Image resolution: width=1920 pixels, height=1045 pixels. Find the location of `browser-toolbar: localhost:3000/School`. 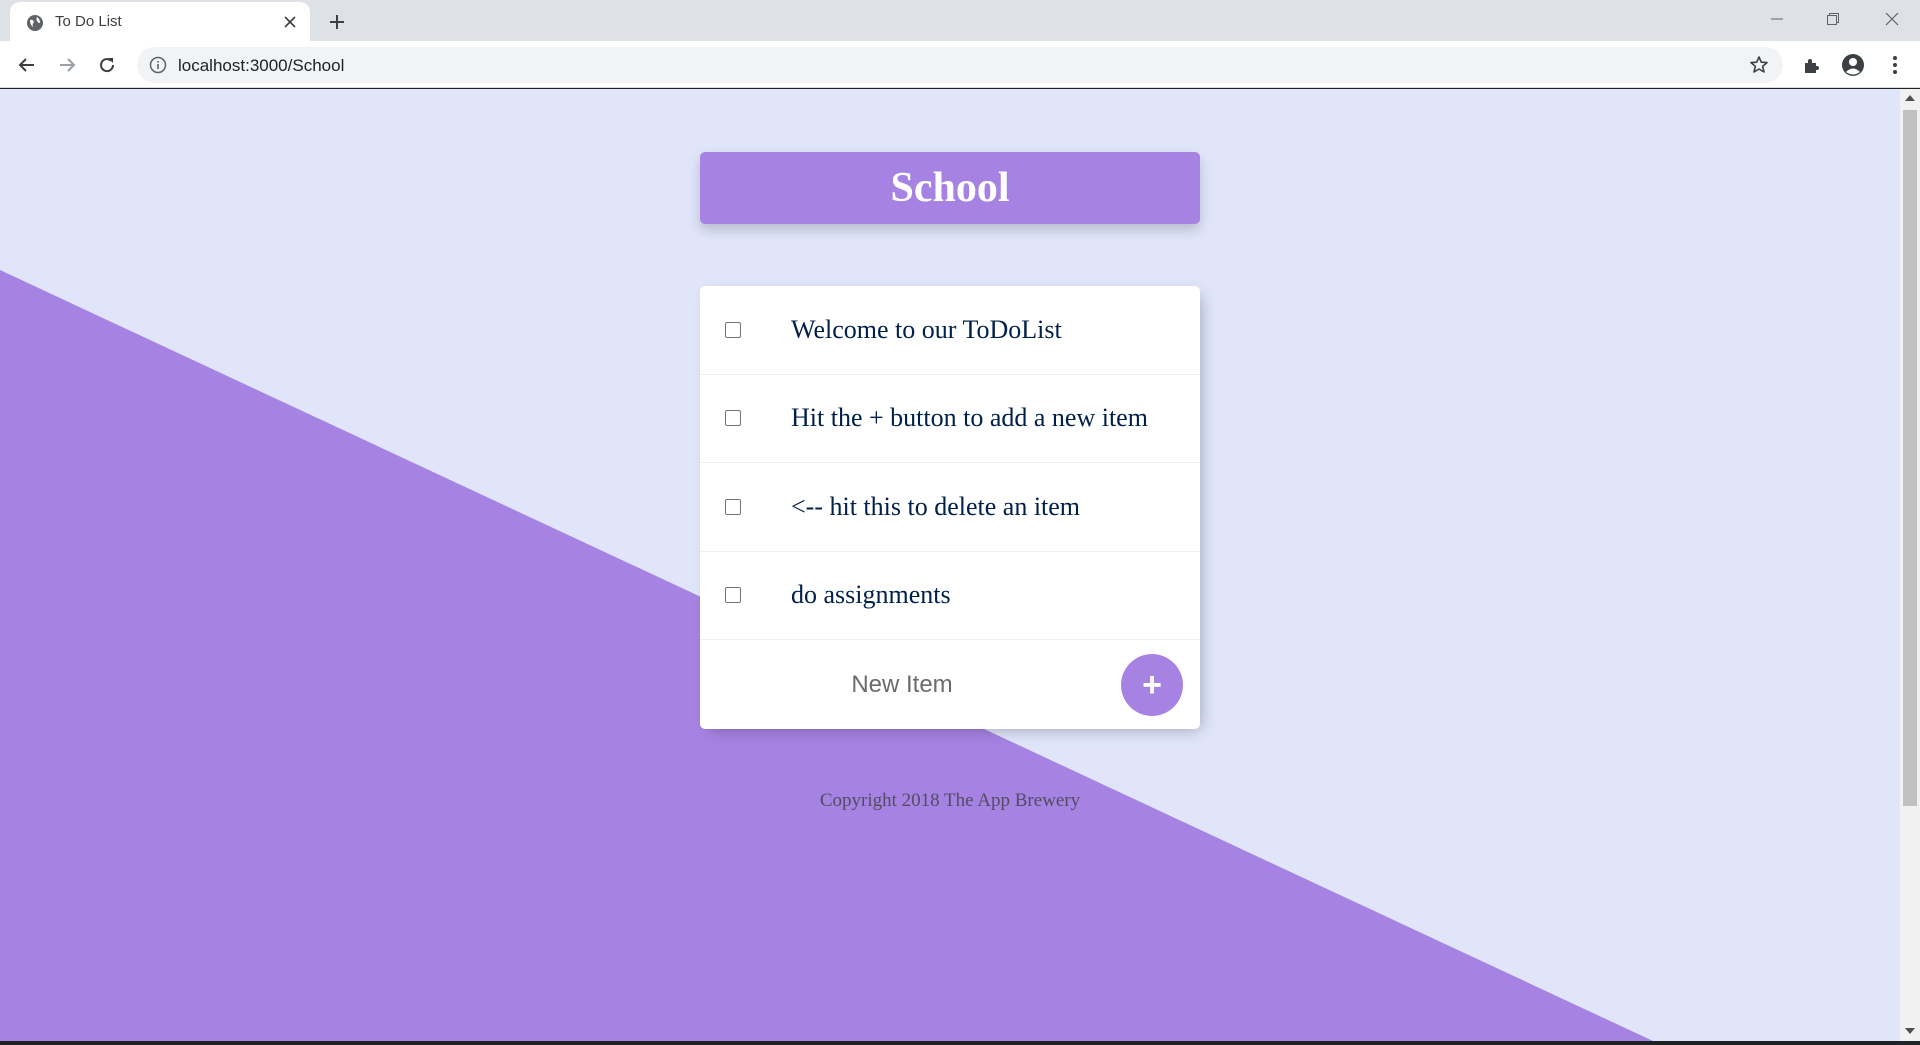

browser-toolbar: localhost:3000/School is located at coordinates (960, 64).